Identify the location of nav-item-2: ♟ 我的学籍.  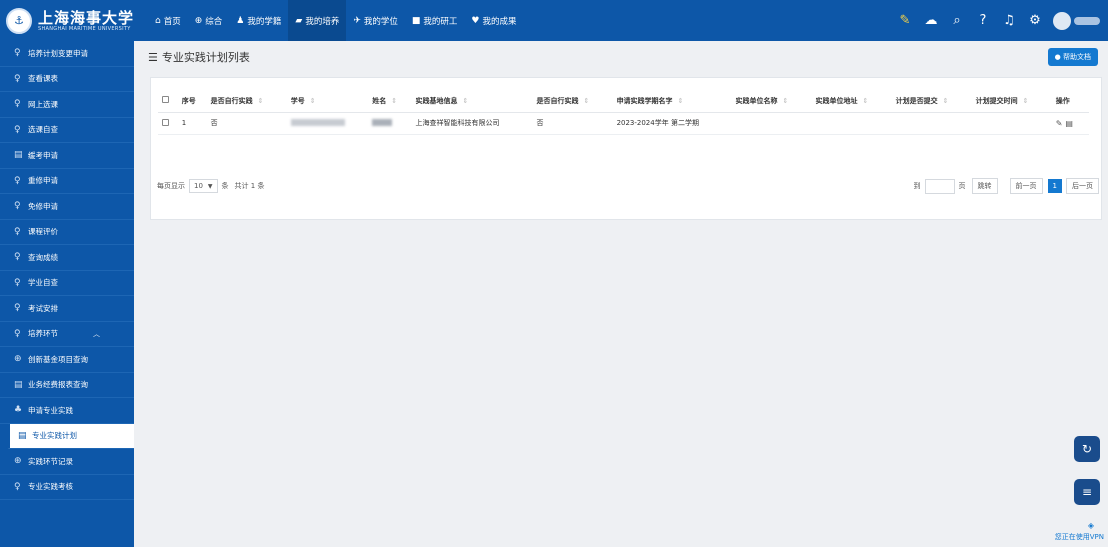
(258, 20).